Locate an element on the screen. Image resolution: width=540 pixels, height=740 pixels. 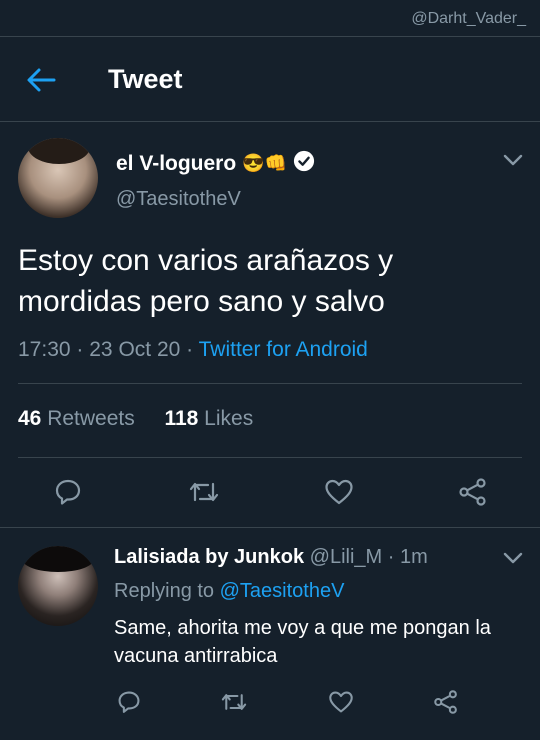
tweet-meta: 17:30 · 23 Oct 20 · Twitter for Android is located at coordinates (193, 350).